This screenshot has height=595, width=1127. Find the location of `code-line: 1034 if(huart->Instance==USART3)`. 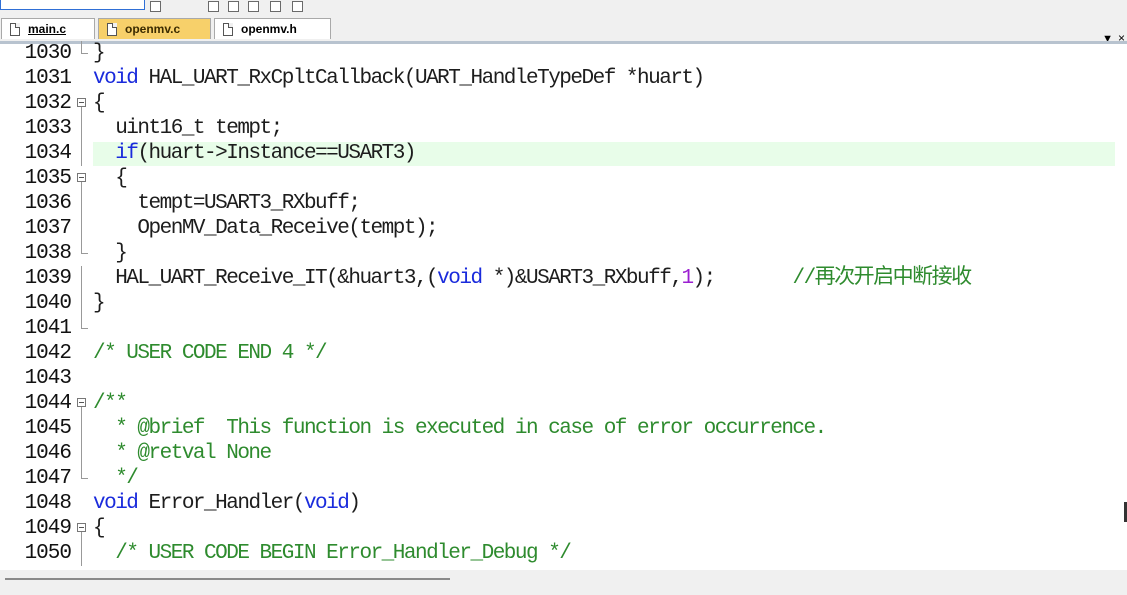

code-line: 1034 if(huart->Instance==USART3) is located at coordinates (563, 153).